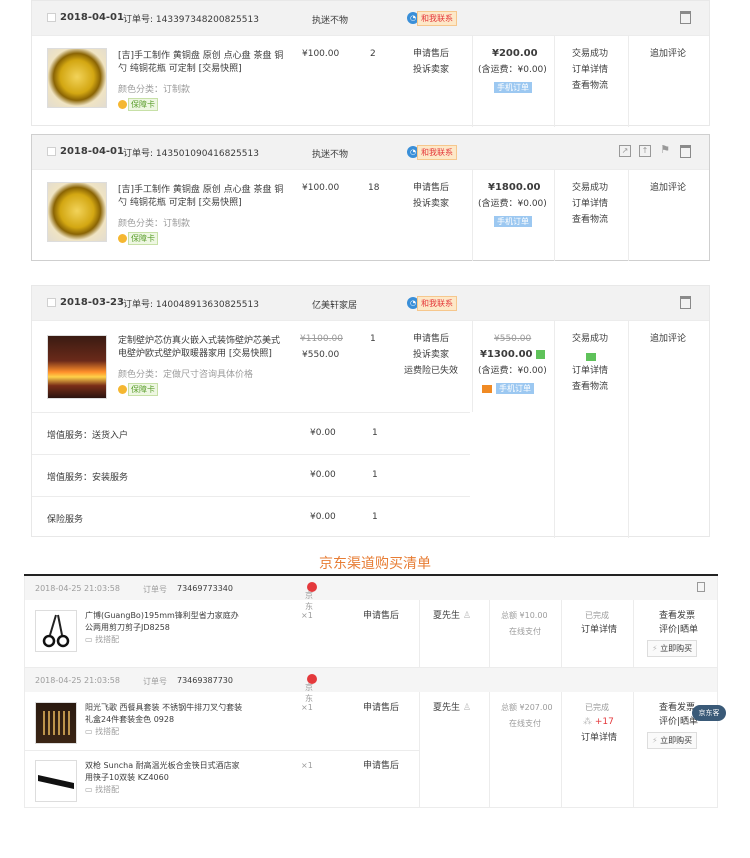 The width and height of the screenshot is (750, 858). I want to click on quantity: 1, so click(373, 339).